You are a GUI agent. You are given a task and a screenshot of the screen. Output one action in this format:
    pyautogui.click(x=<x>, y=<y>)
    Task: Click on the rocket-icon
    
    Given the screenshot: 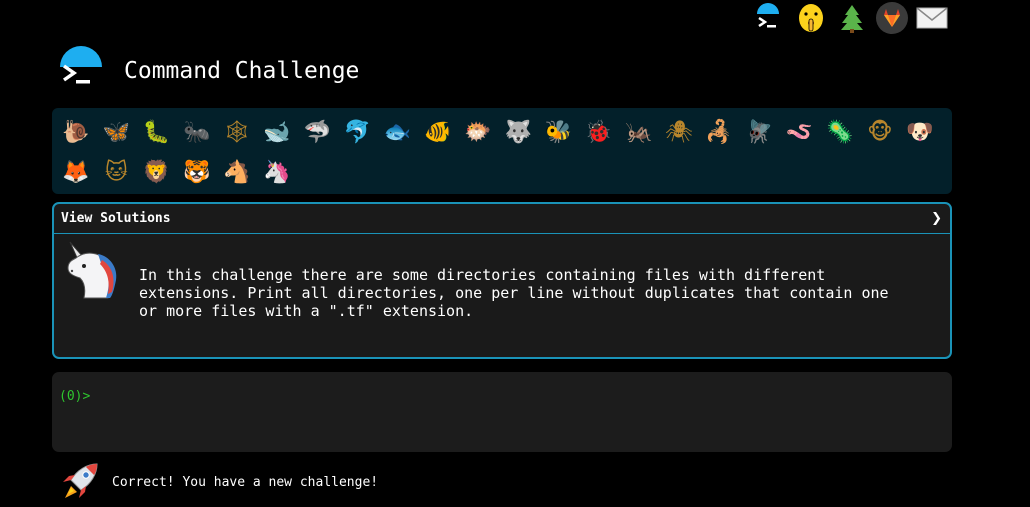 What is the action you would take?
    pyautogui.click(x=80, y=482)
    